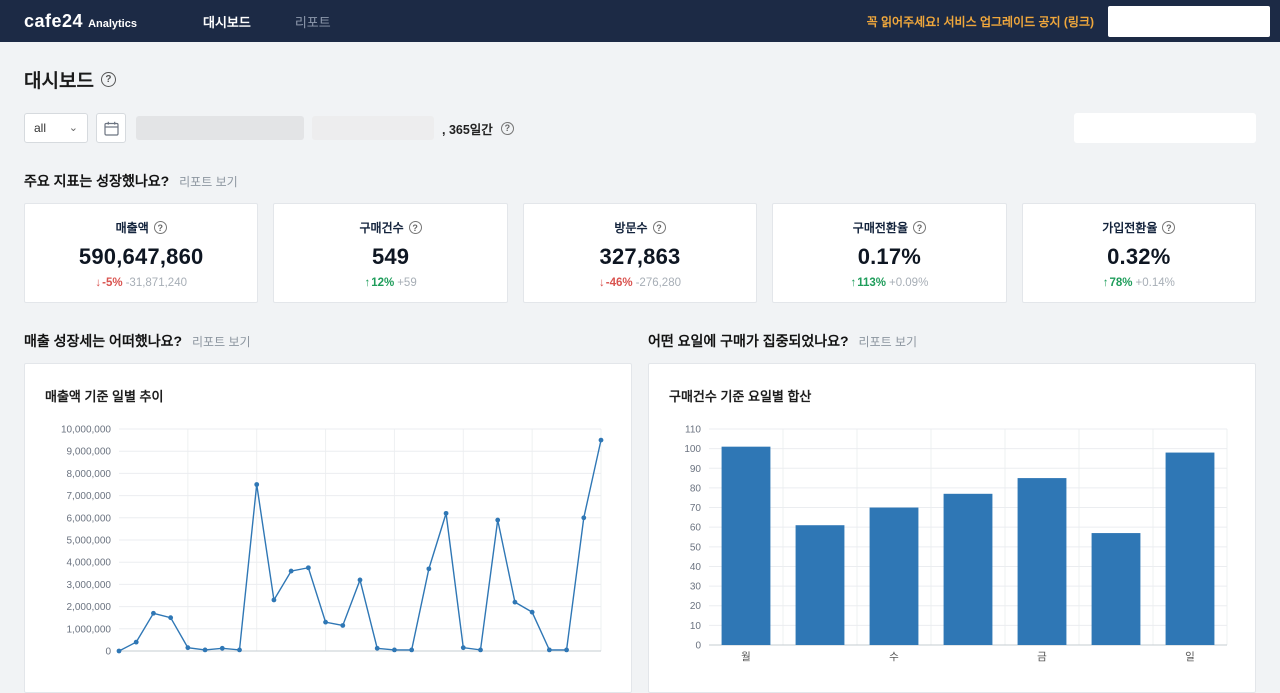 Image resolution: width=1280 pixels, height=693 pixels. I want to click on svg-text: 6,000,000, so click(89, 518).